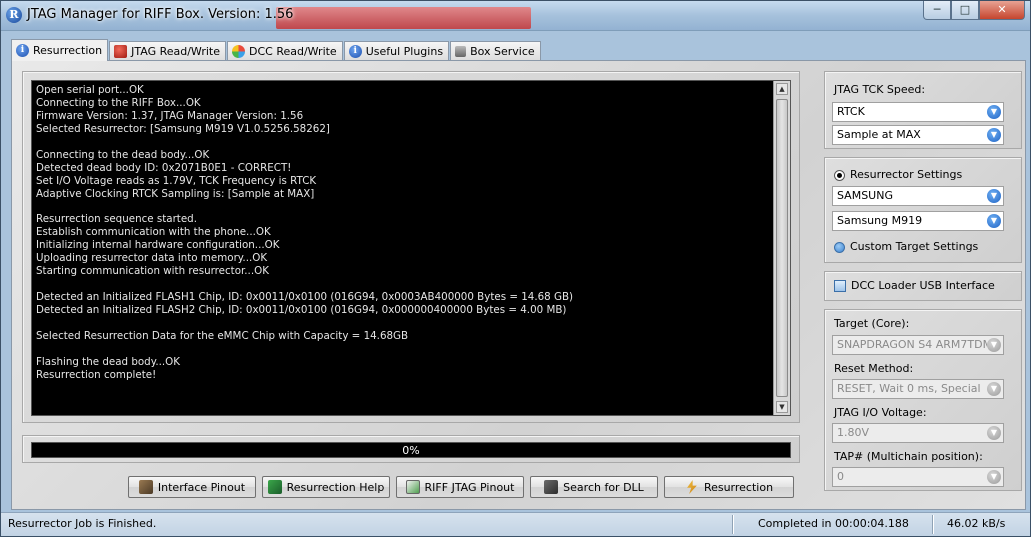 Image resolution: width=1031 pixels, height=537 pixels. I want to click on button-label: Resurrection, so click(738, 487).